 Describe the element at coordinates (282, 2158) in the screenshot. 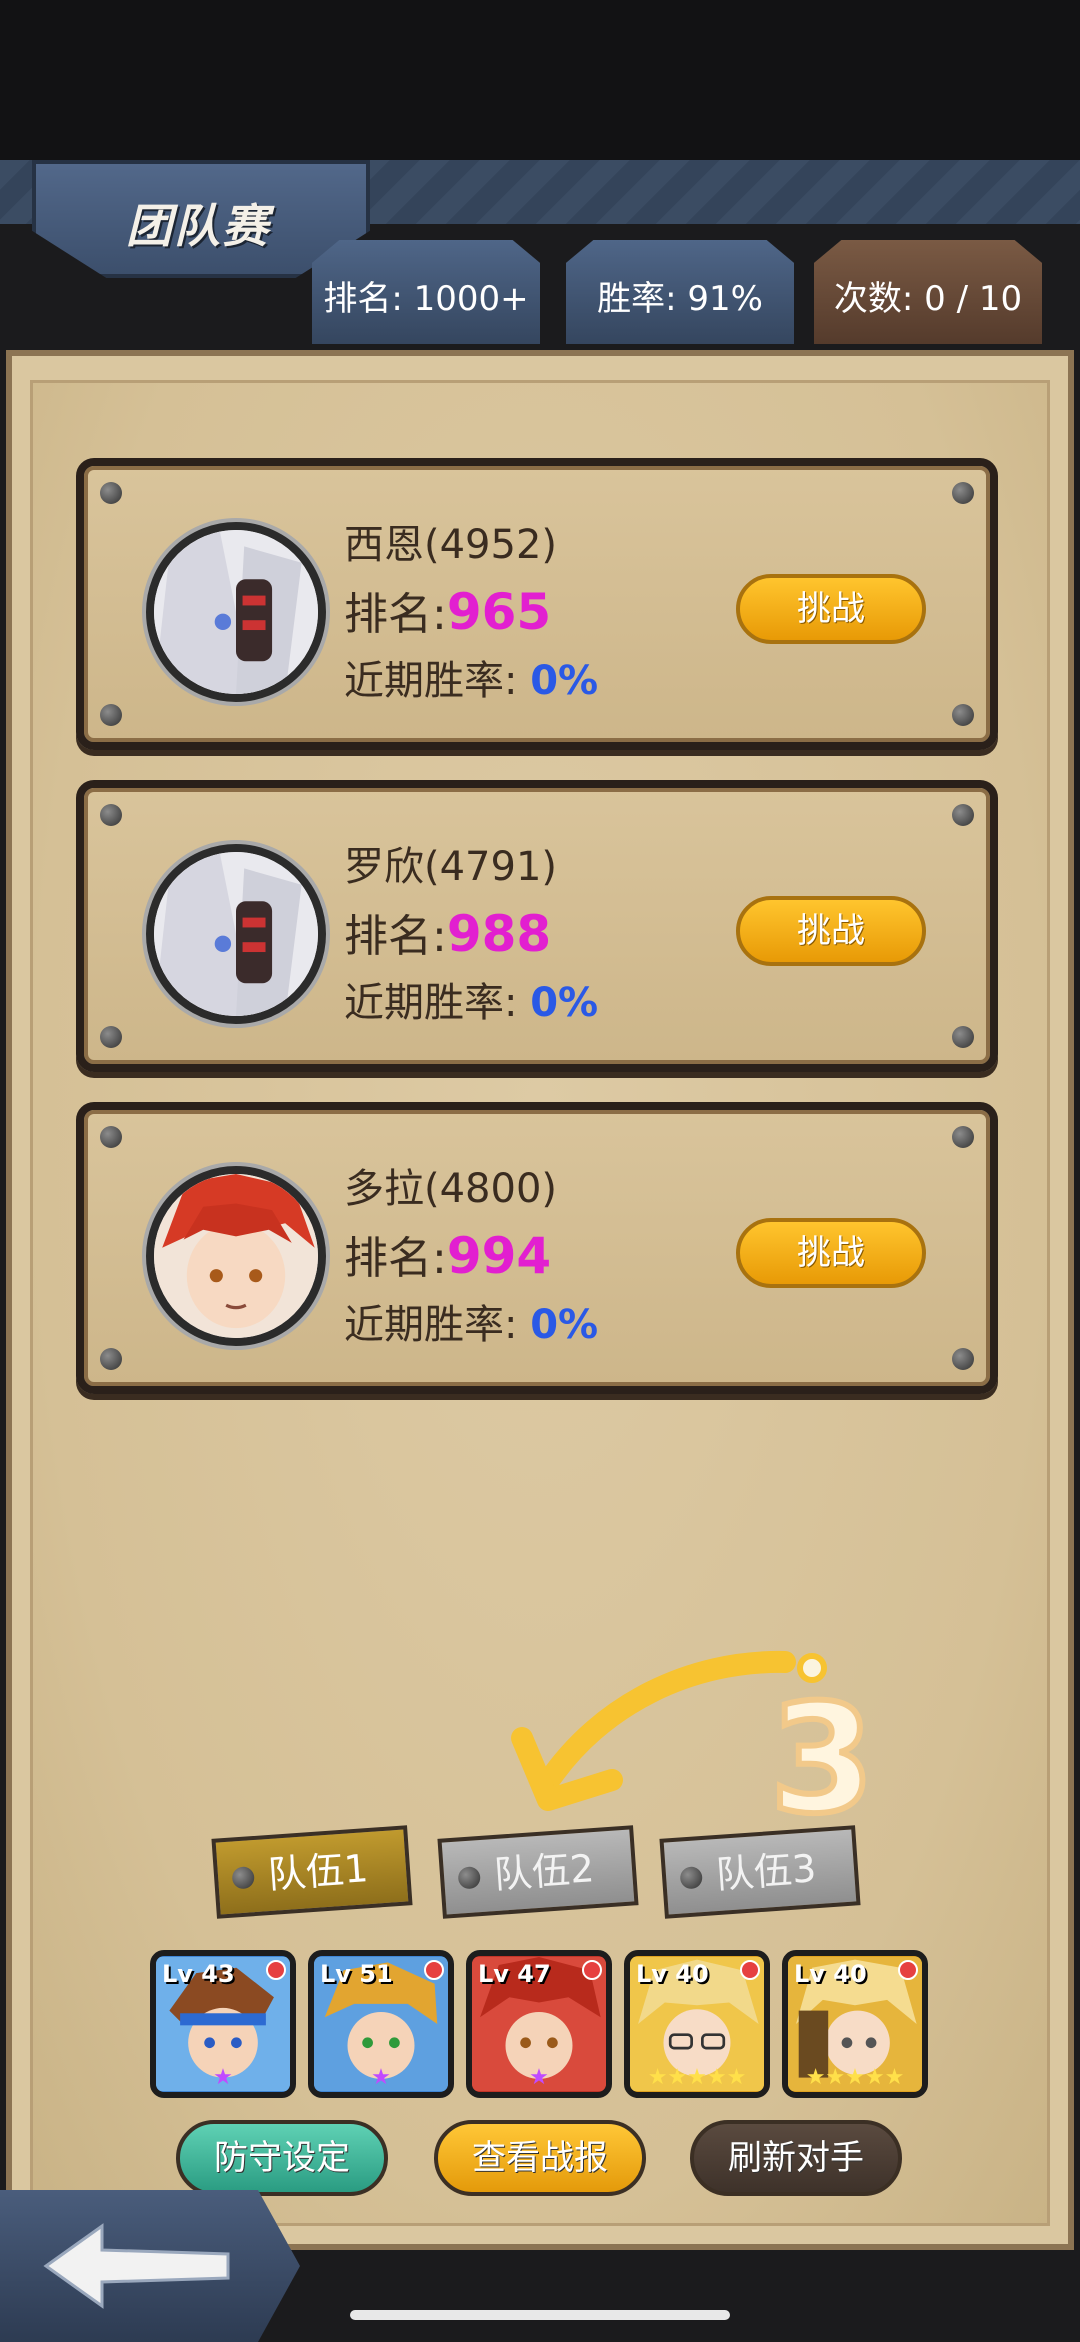

I see `defense-setup-button: 防守设定` at that location.